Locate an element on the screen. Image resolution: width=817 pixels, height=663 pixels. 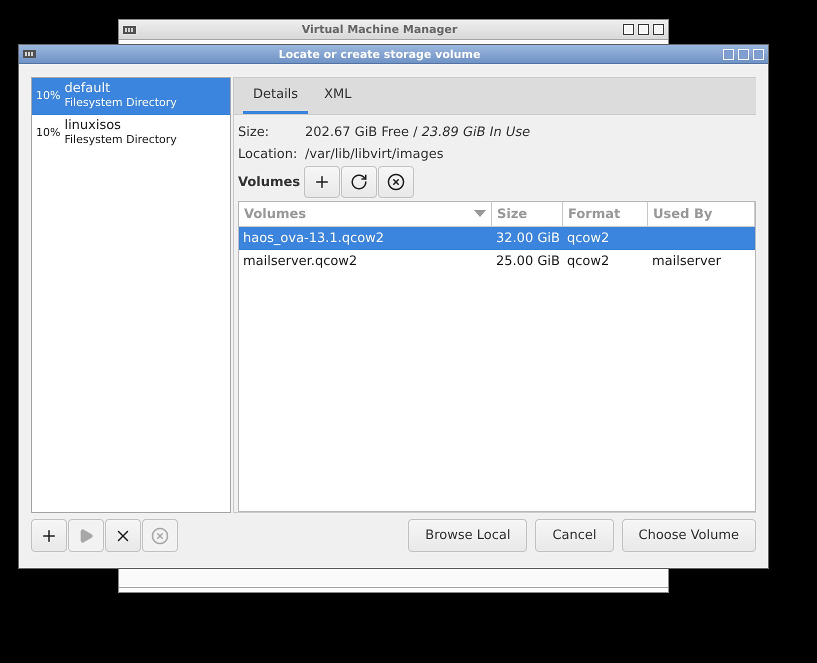
table-cell-text: mailserver is located at coordinates (686, 262).